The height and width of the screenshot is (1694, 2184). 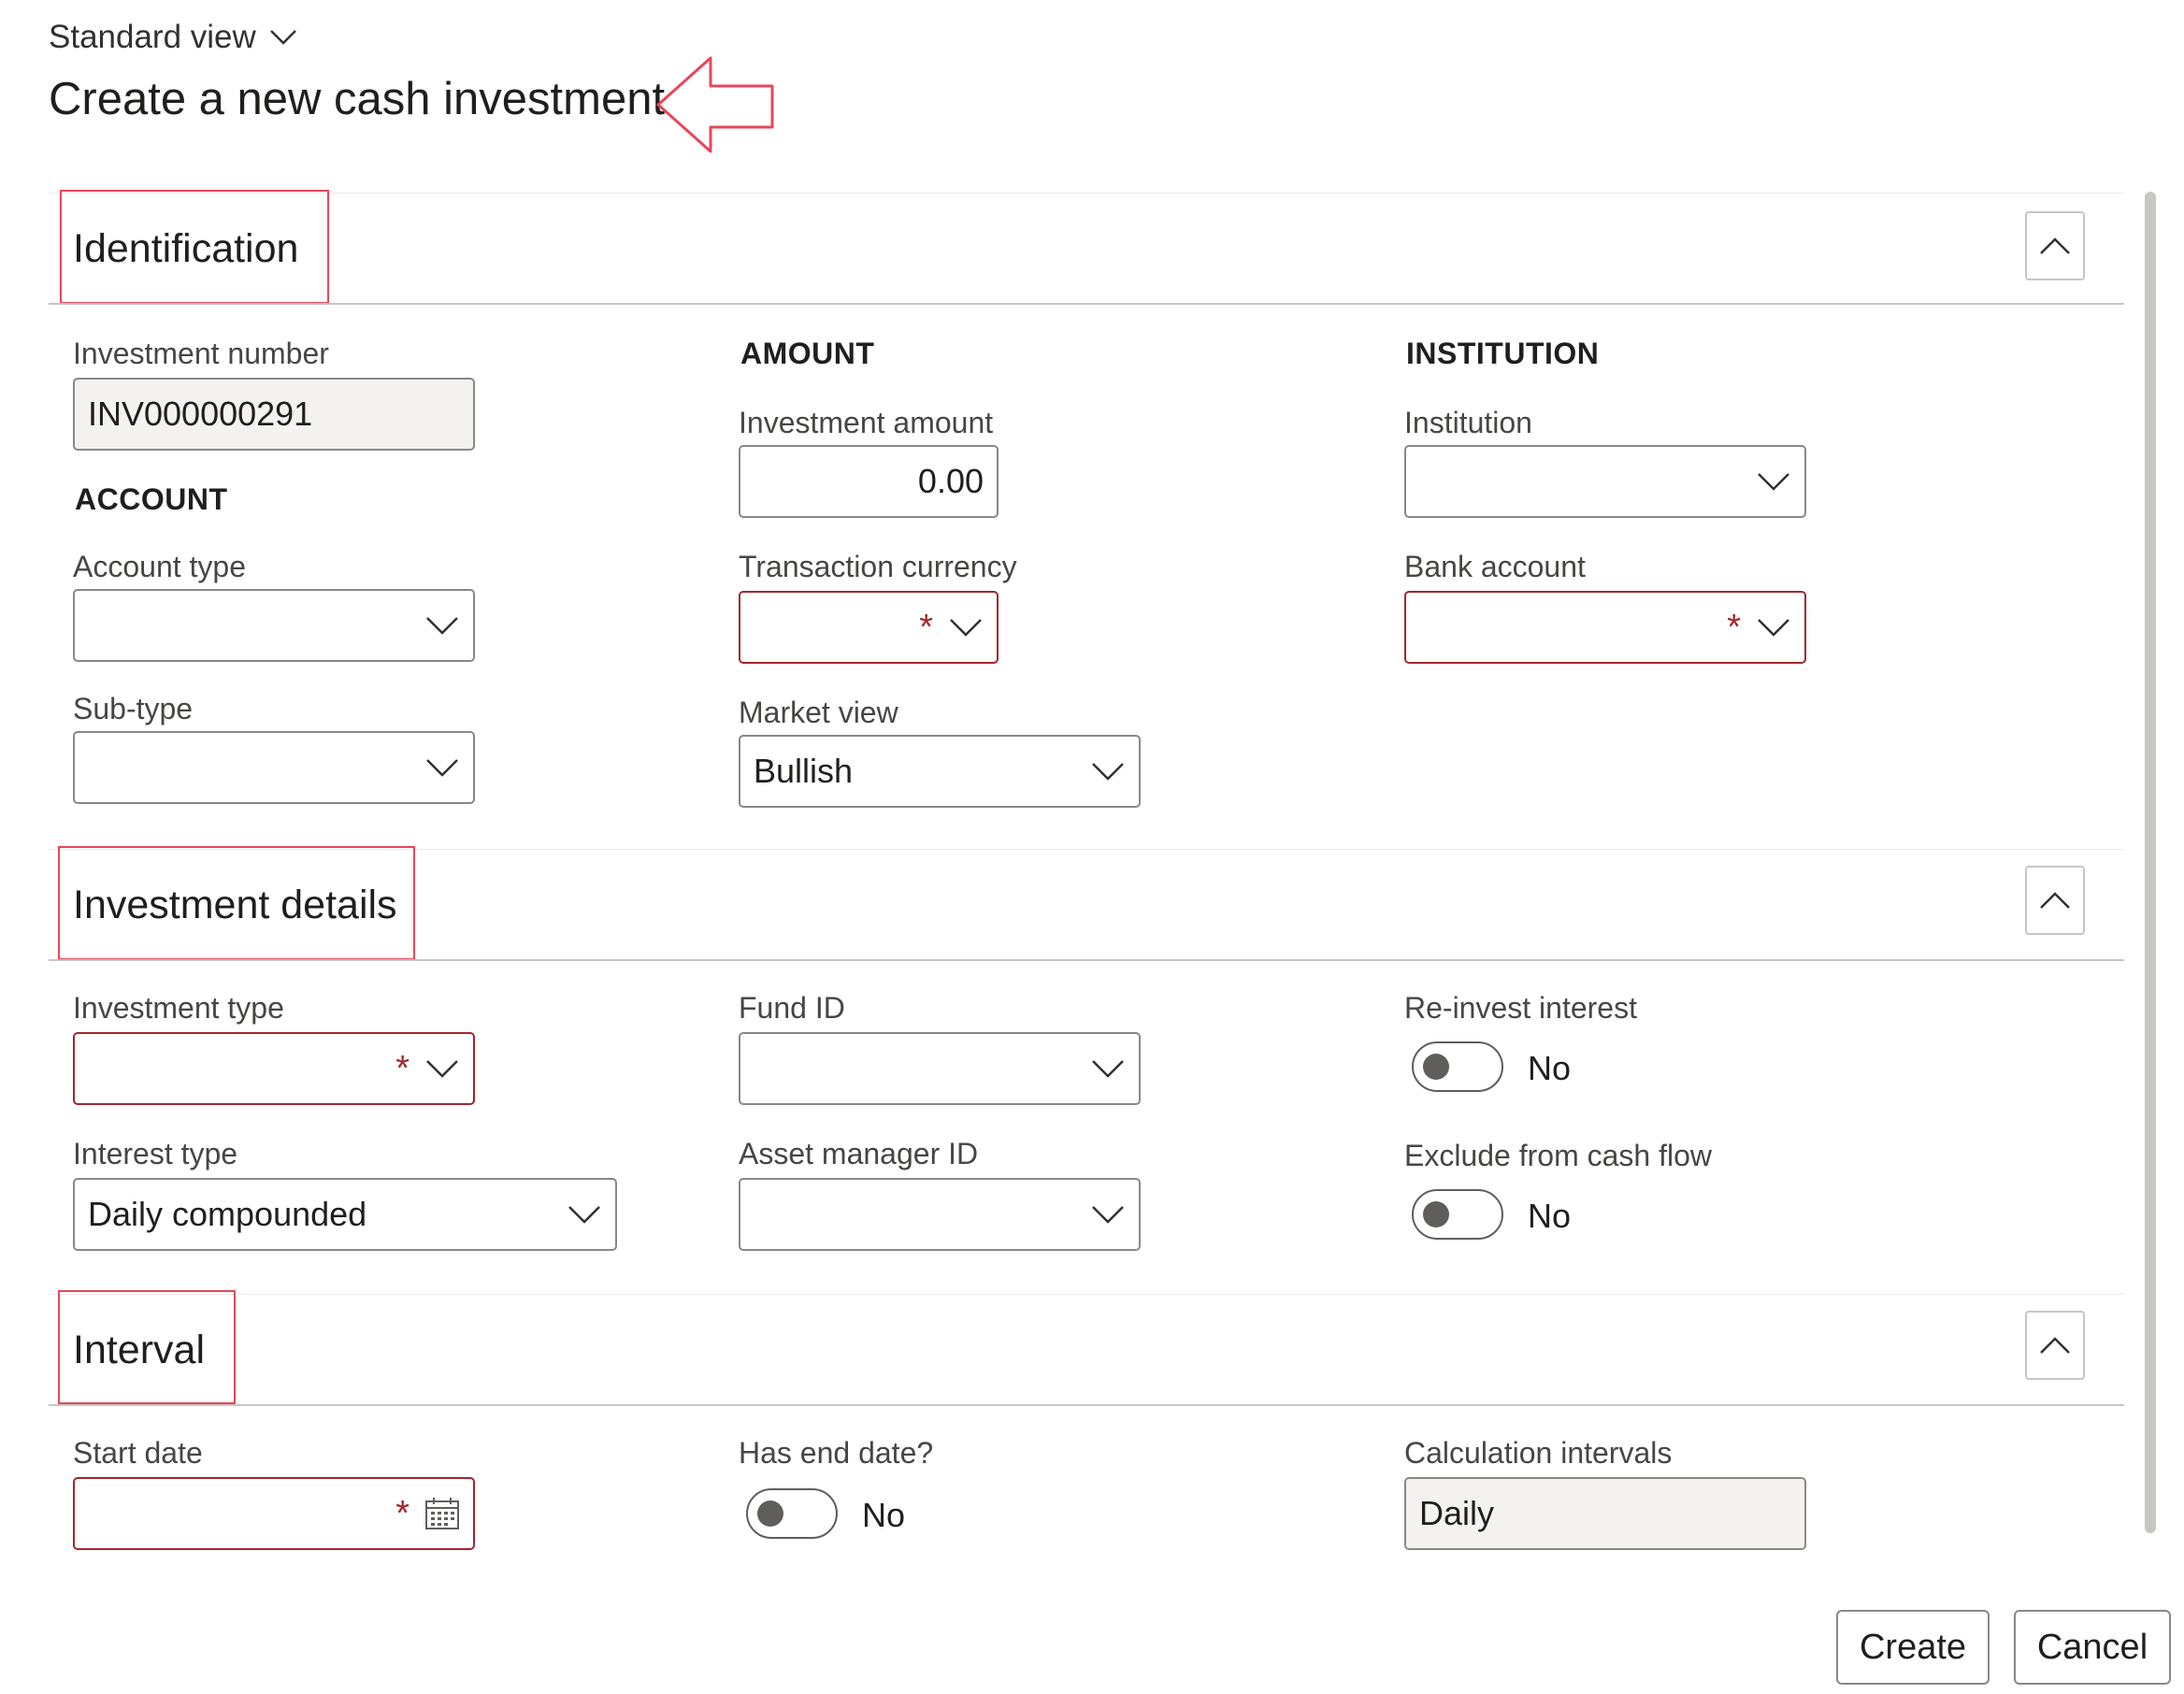 What do you see at coordinates (1550, 1216) in the screenshot?
I see `exclude-cash-flow-value: No` at bounding box center [1550, 1216].